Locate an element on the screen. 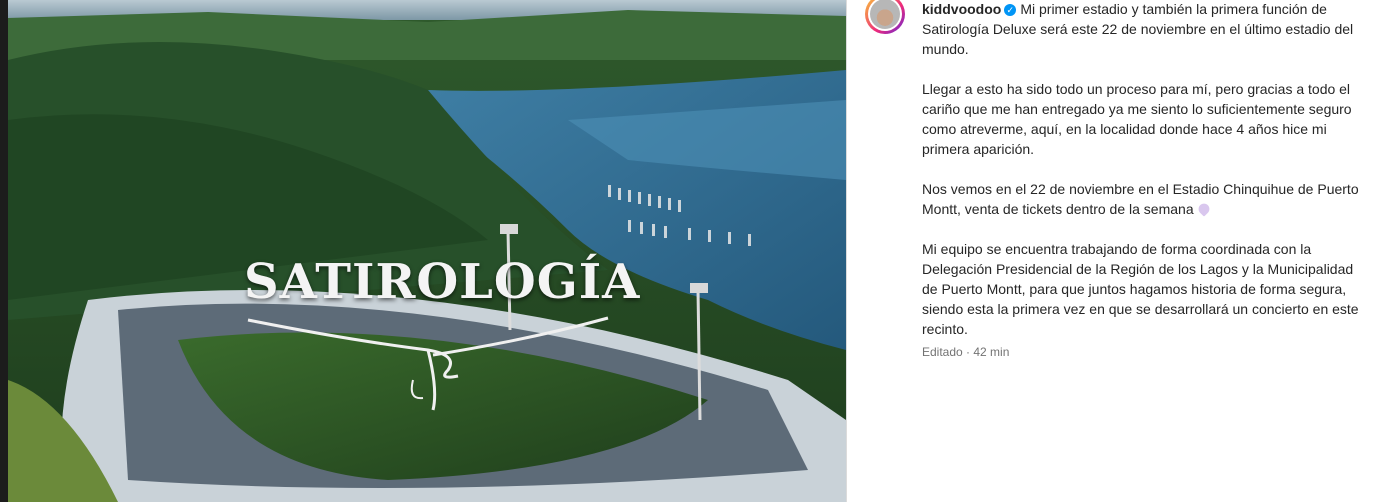 The image size is (1393, 502). edited-timestamp: Editado · 42 min is located at coordinates (966, 352).